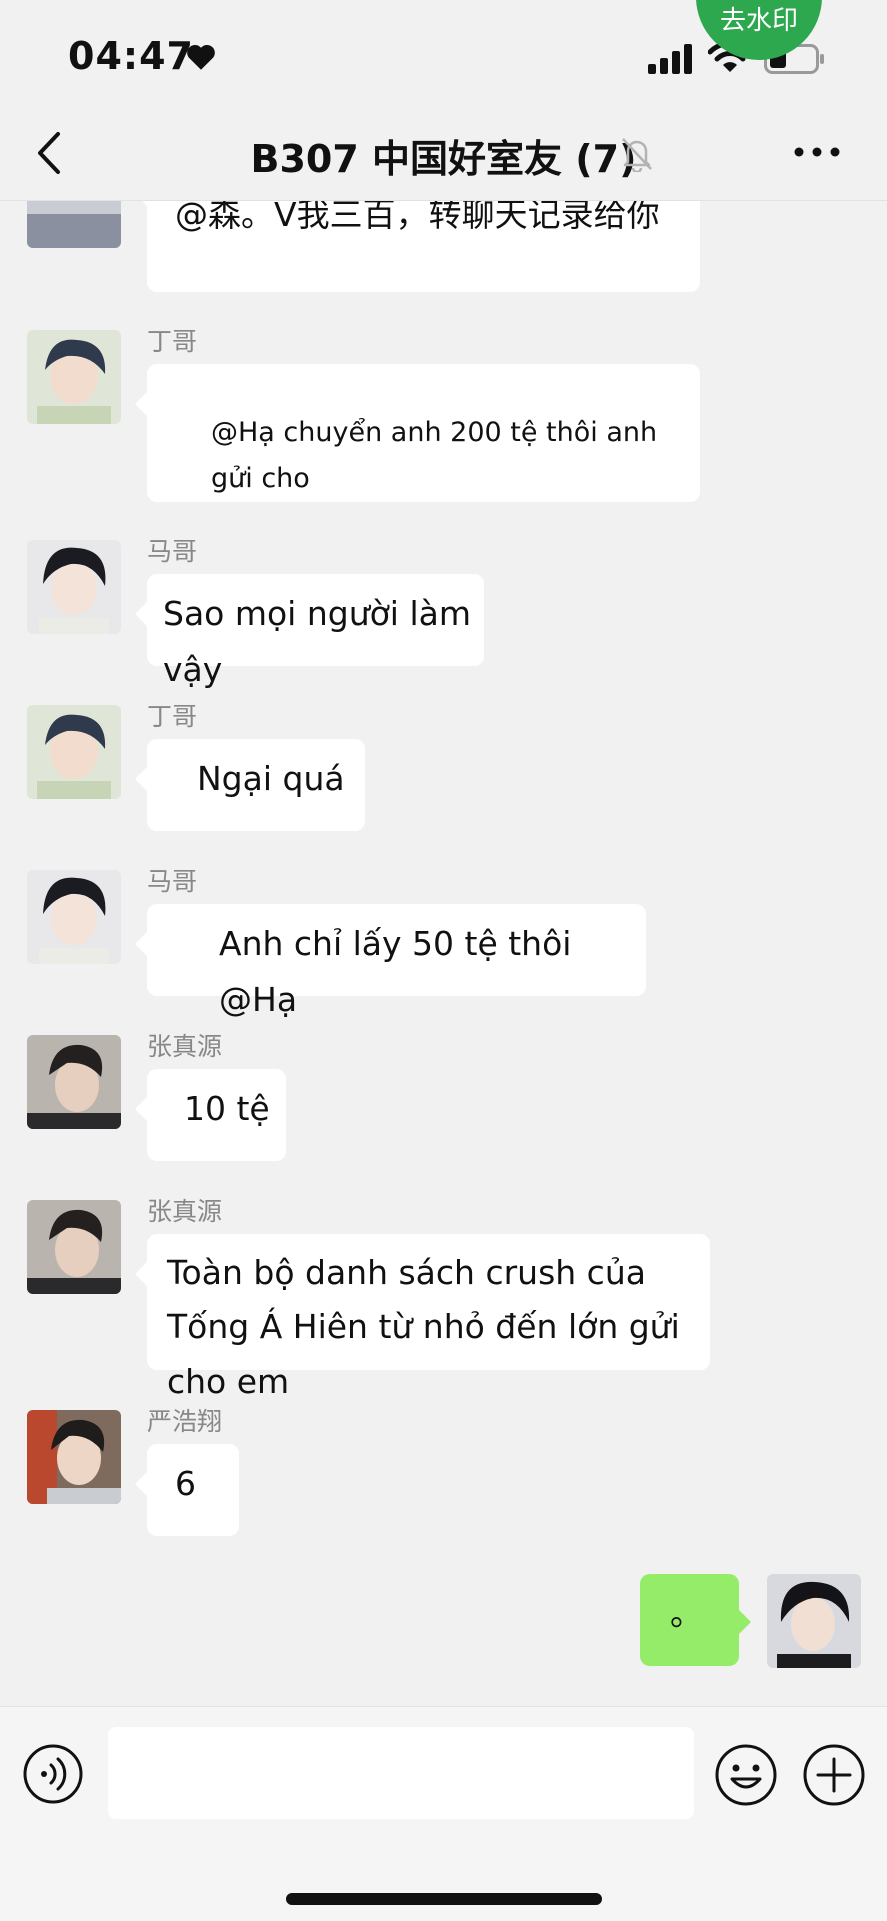  I want to click on chat-header: B307 中国好室友 (7), so click(443, 155).